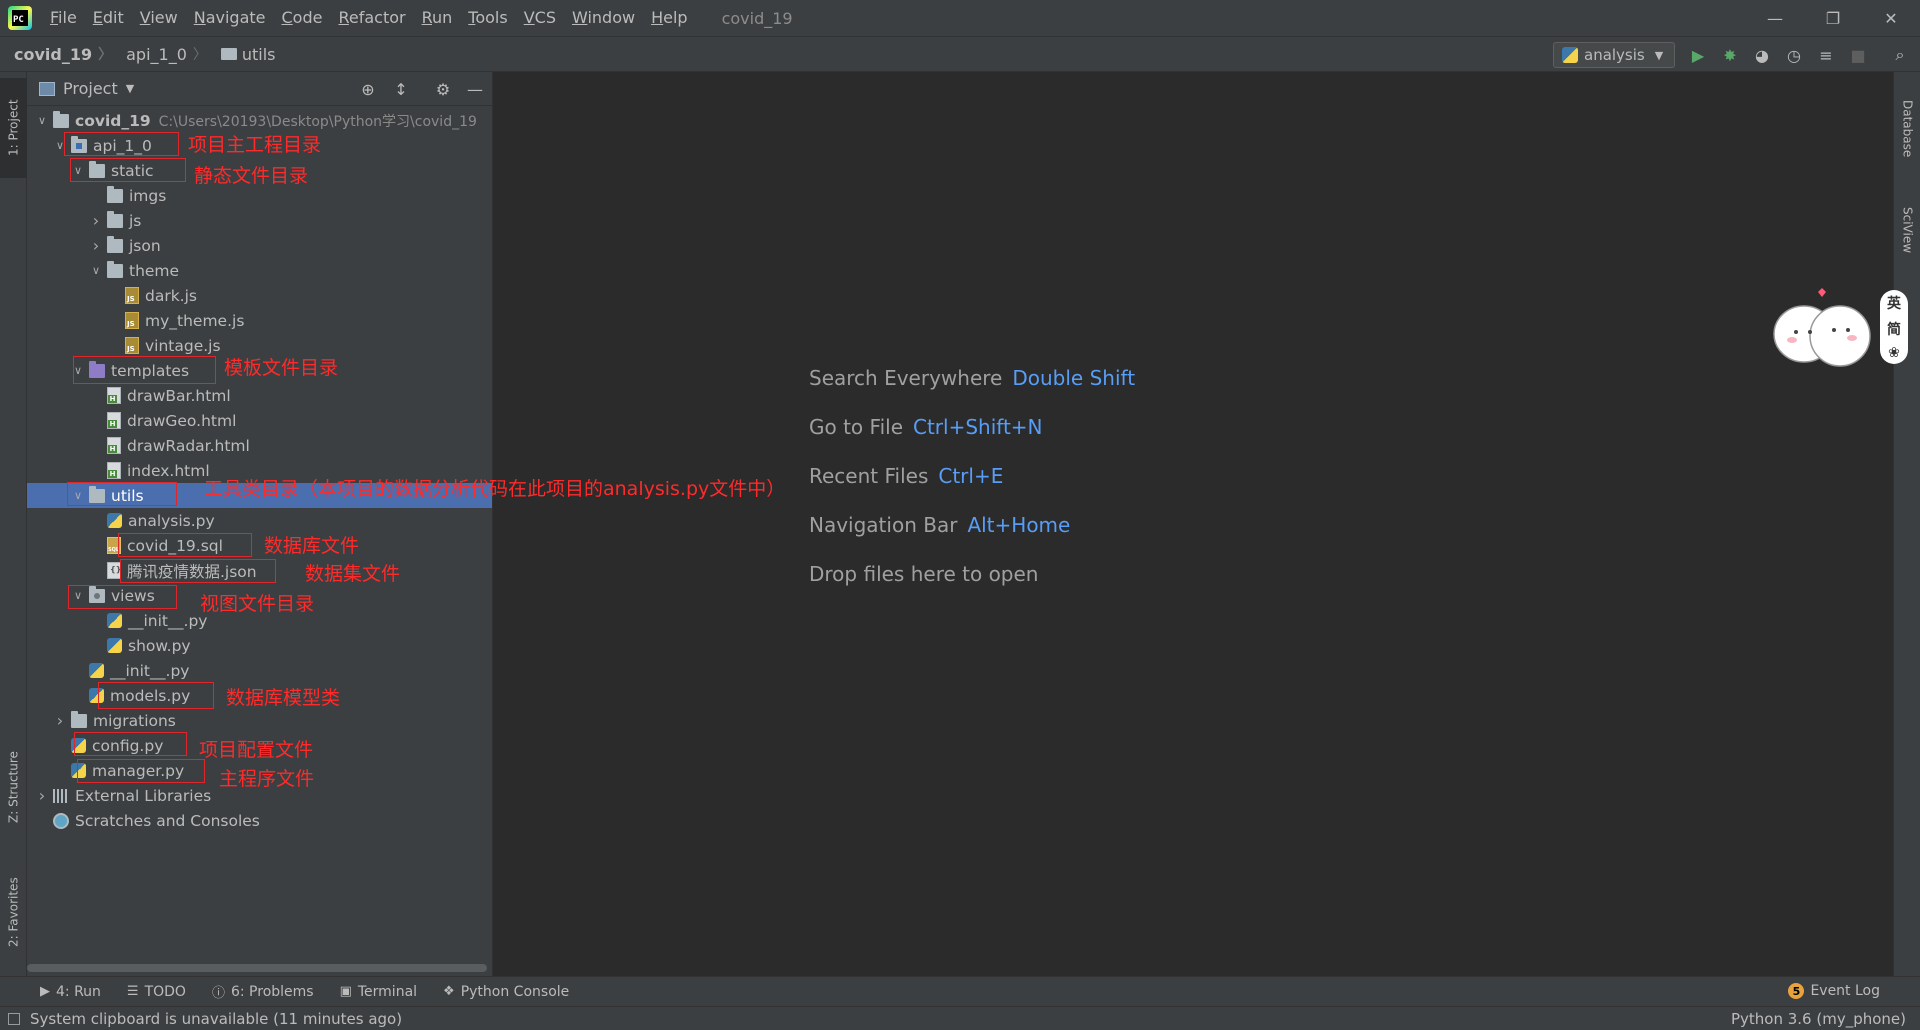 Image resolution: width=1920 pixels, height=1030 pixels. What do you see at coordinates (1907, 129) in the screenshot?
I see `database-tool-tab: Database` at bounding box center [1907, 129].